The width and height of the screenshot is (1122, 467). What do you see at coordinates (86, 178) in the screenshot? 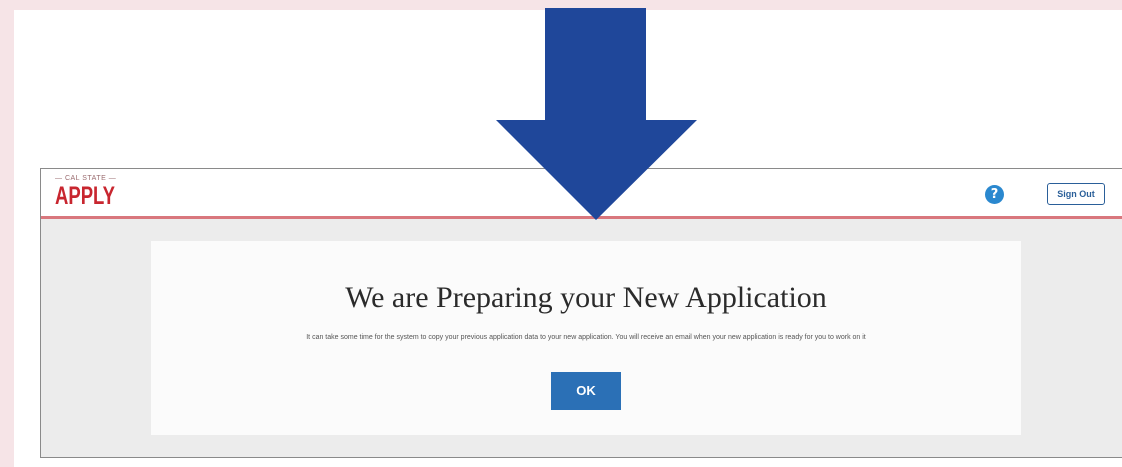
I see `logo-subtitle: — CAL STATE —` at bounding box center [86, 178].